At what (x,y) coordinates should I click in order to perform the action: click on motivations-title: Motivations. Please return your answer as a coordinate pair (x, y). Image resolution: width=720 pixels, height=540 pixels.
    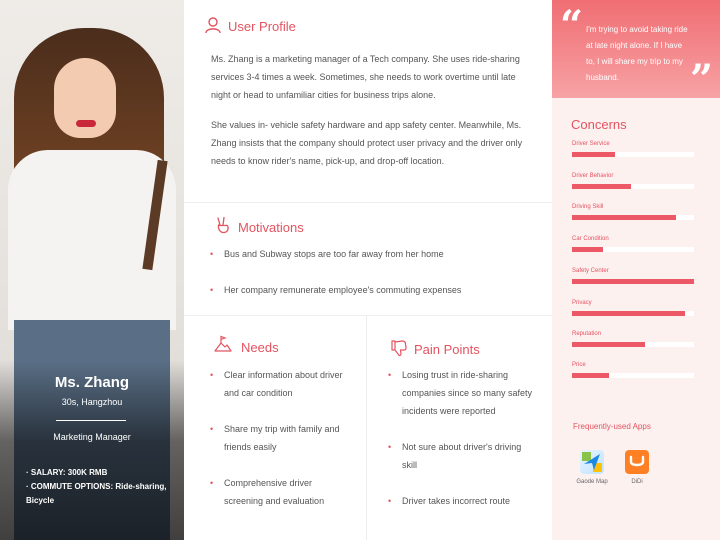
    Looking at the image, I should click on (271, 227).